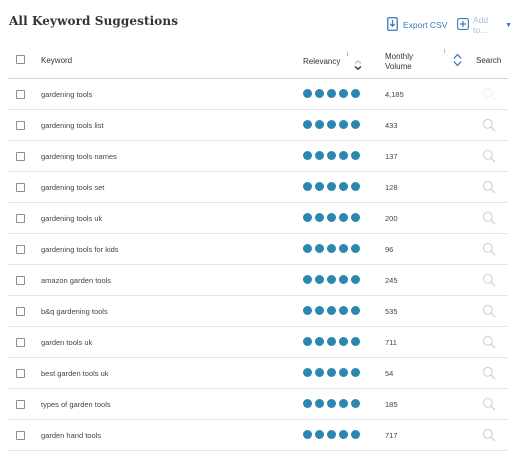 Image resolution: width=512 pixels, height=452 pixels. What do you see at coordinates (399, 56) in the screenshot?
I see `column-monthly-label: Monthly` at bounding box center [399, 56].